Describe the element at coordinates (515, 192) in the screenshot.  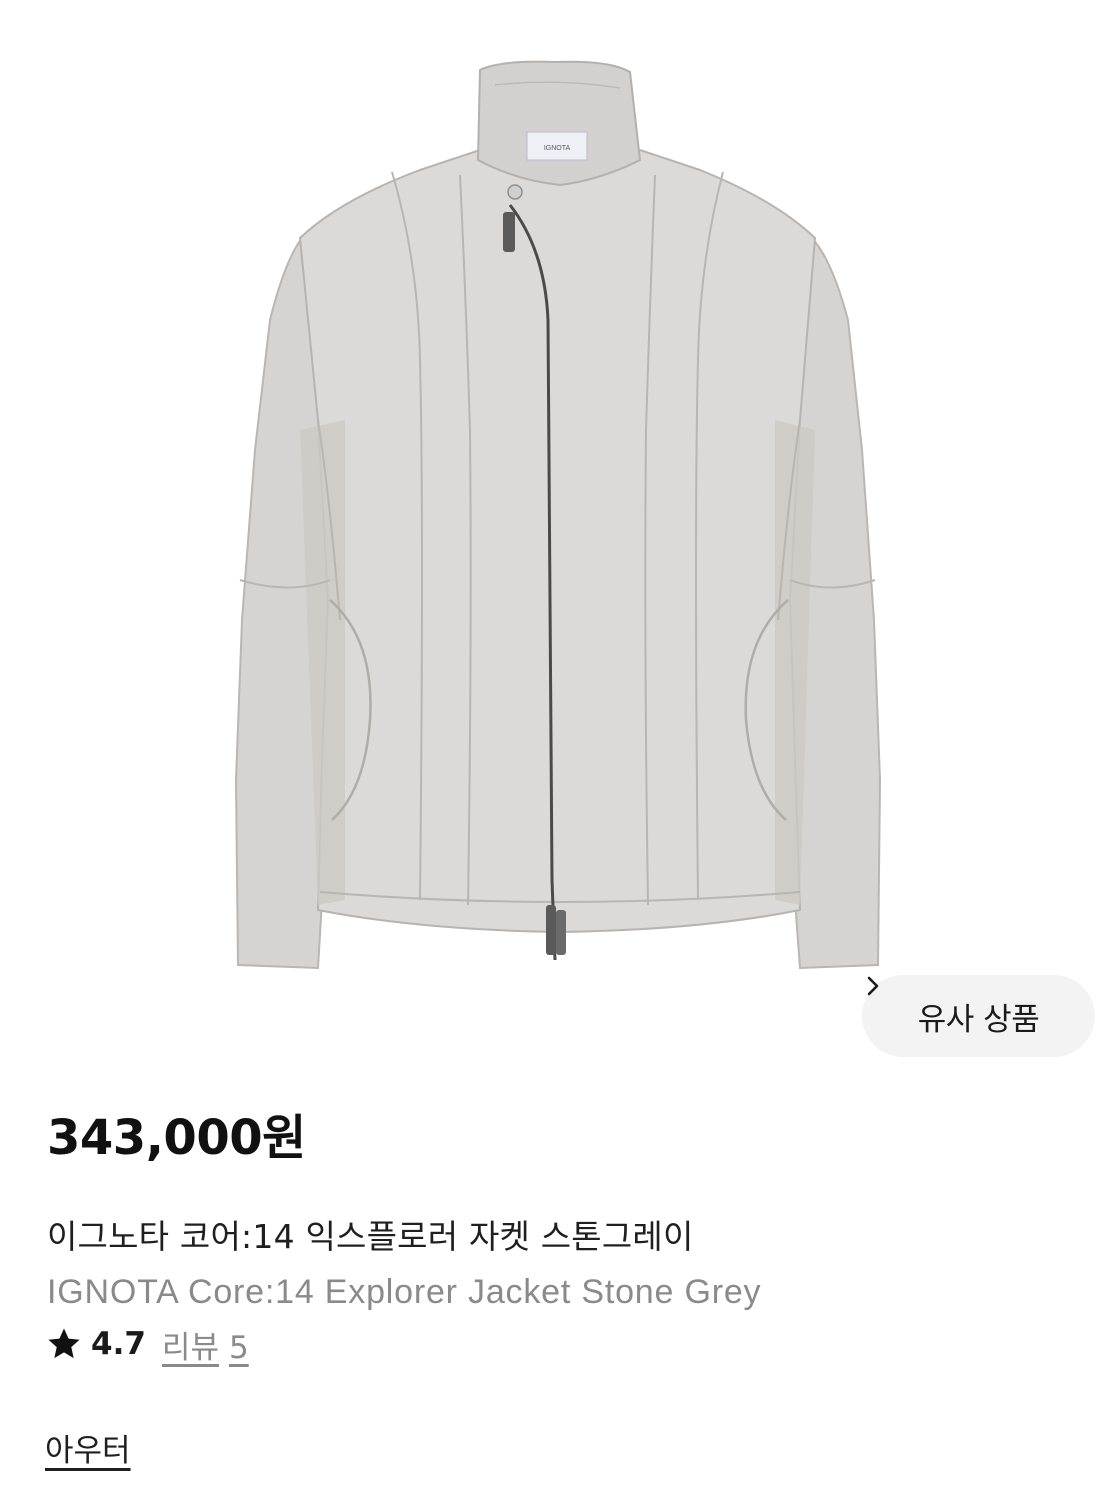
I see `snap-button` at that location.